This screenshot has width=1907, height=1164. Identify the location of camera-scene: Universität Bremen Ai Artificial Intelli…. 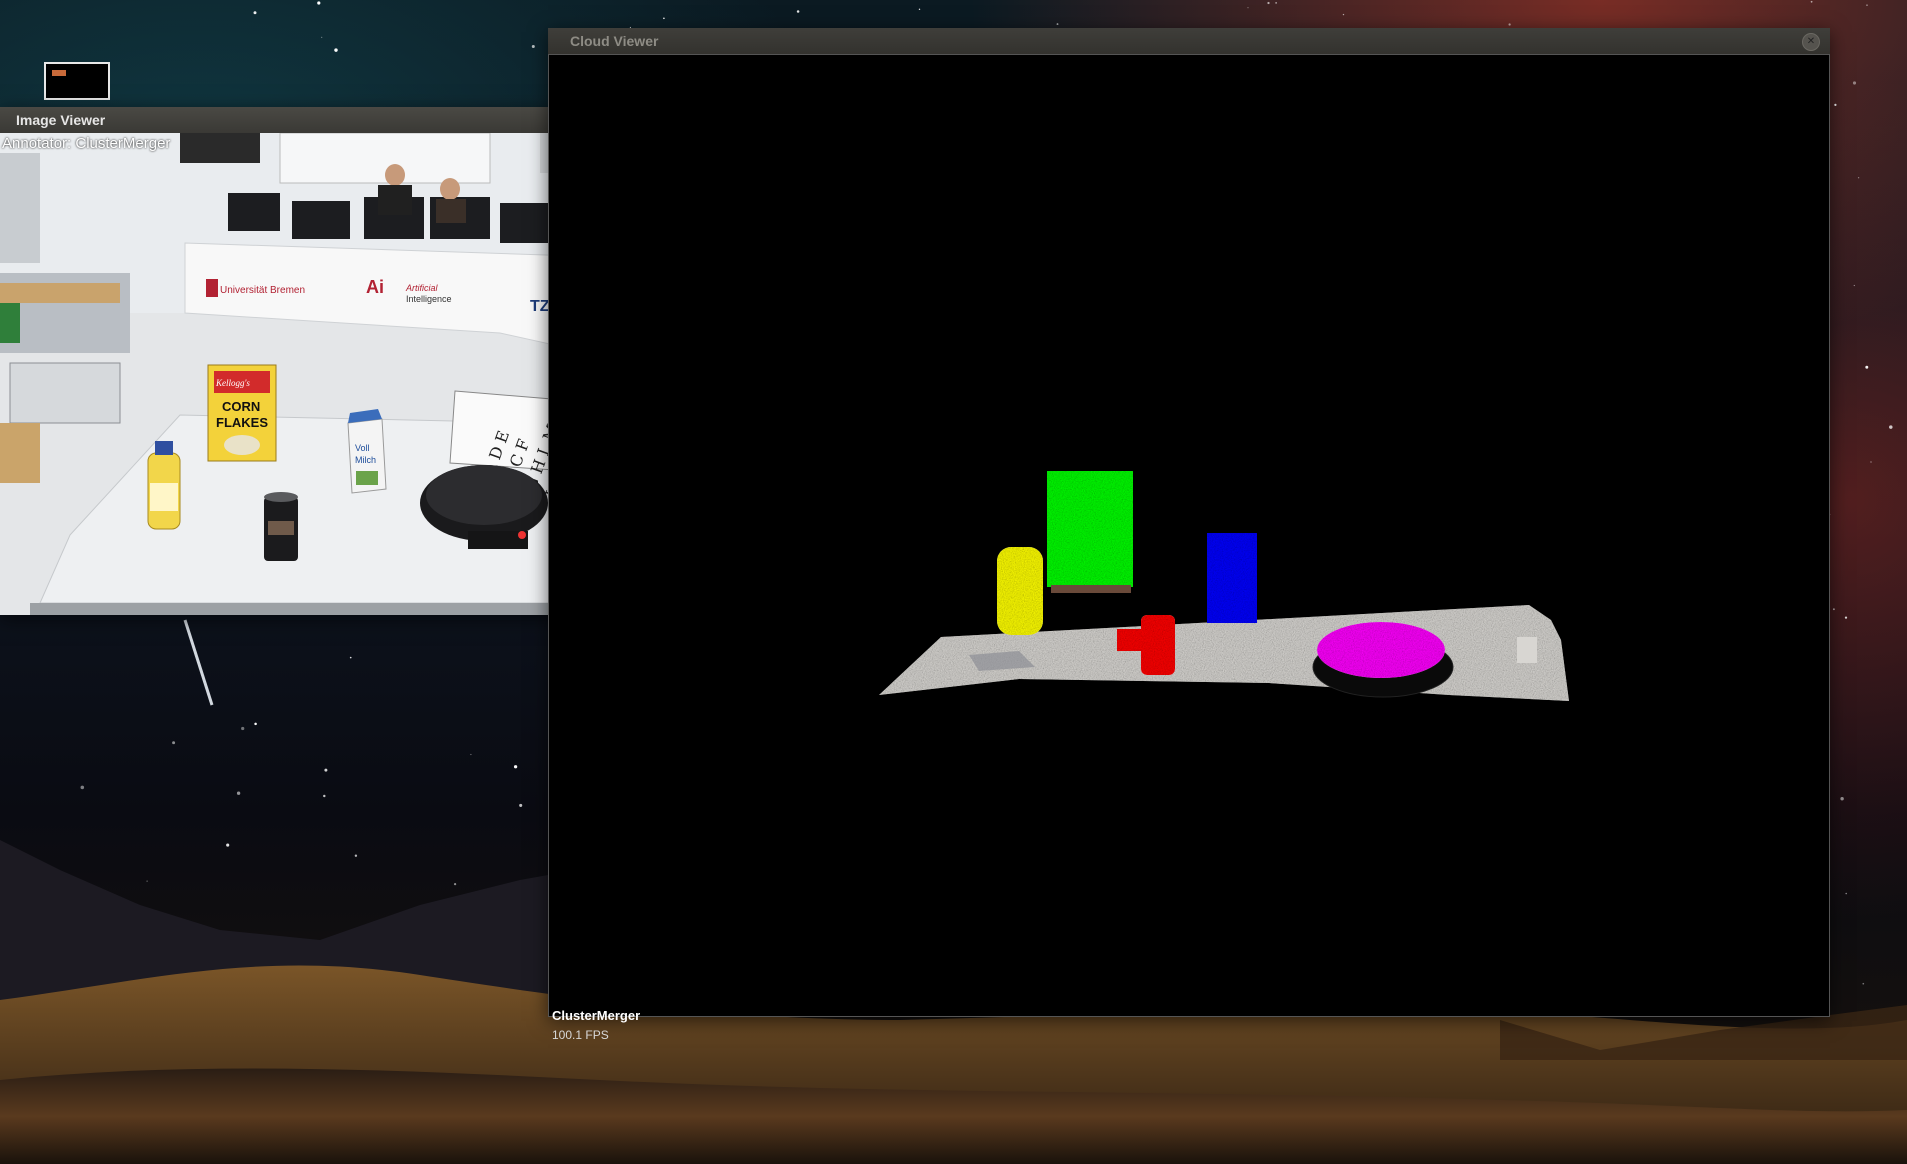
(318, 374).